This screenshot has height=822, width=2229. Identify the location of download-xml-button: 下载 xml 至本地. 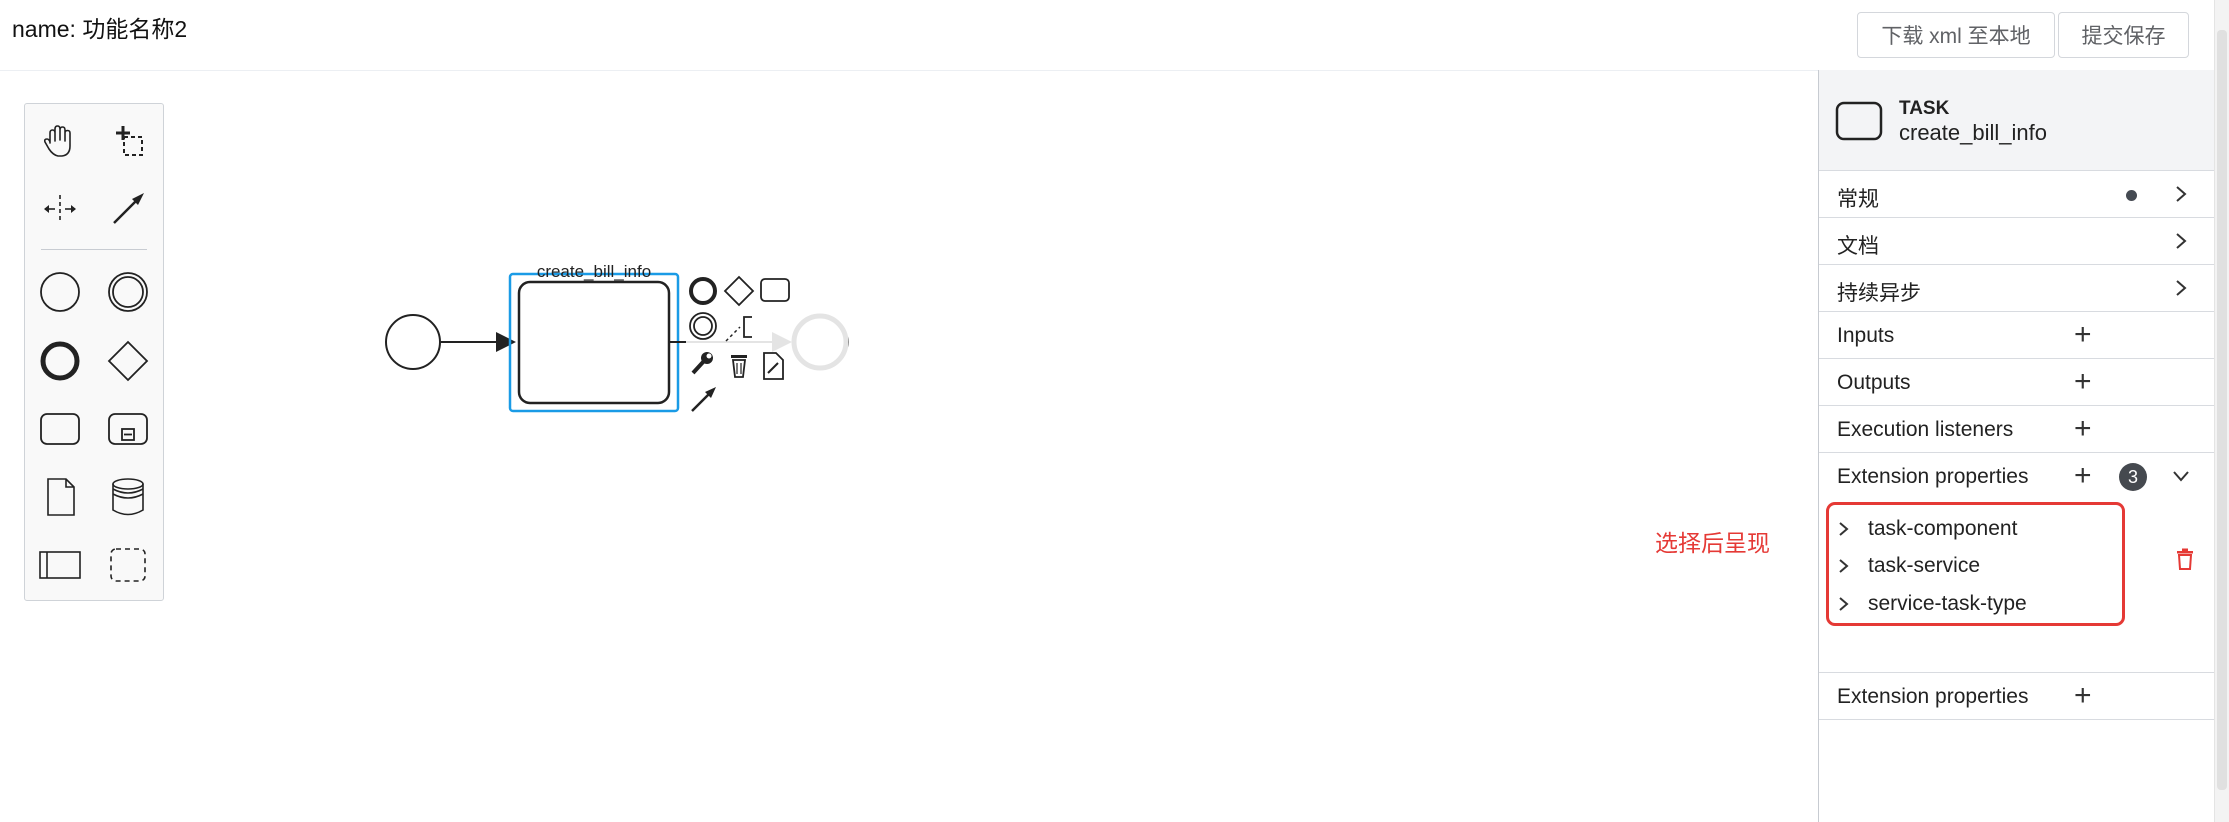
(1956, 35).